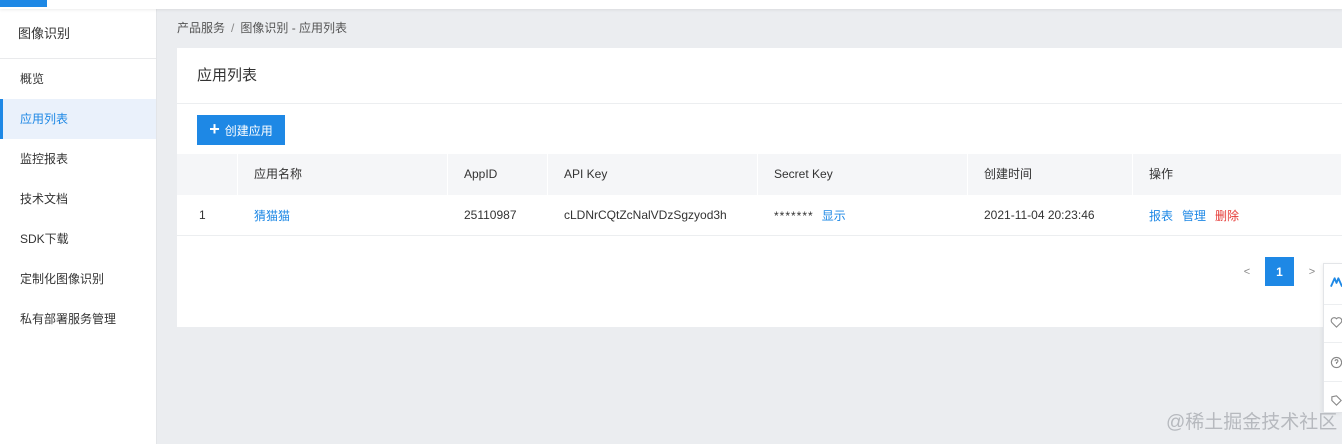  What do you see at coordinates (248, 130) in the screenshot?
I see `create-app-button-label: 创建应用` at bounding box center [248, 130].